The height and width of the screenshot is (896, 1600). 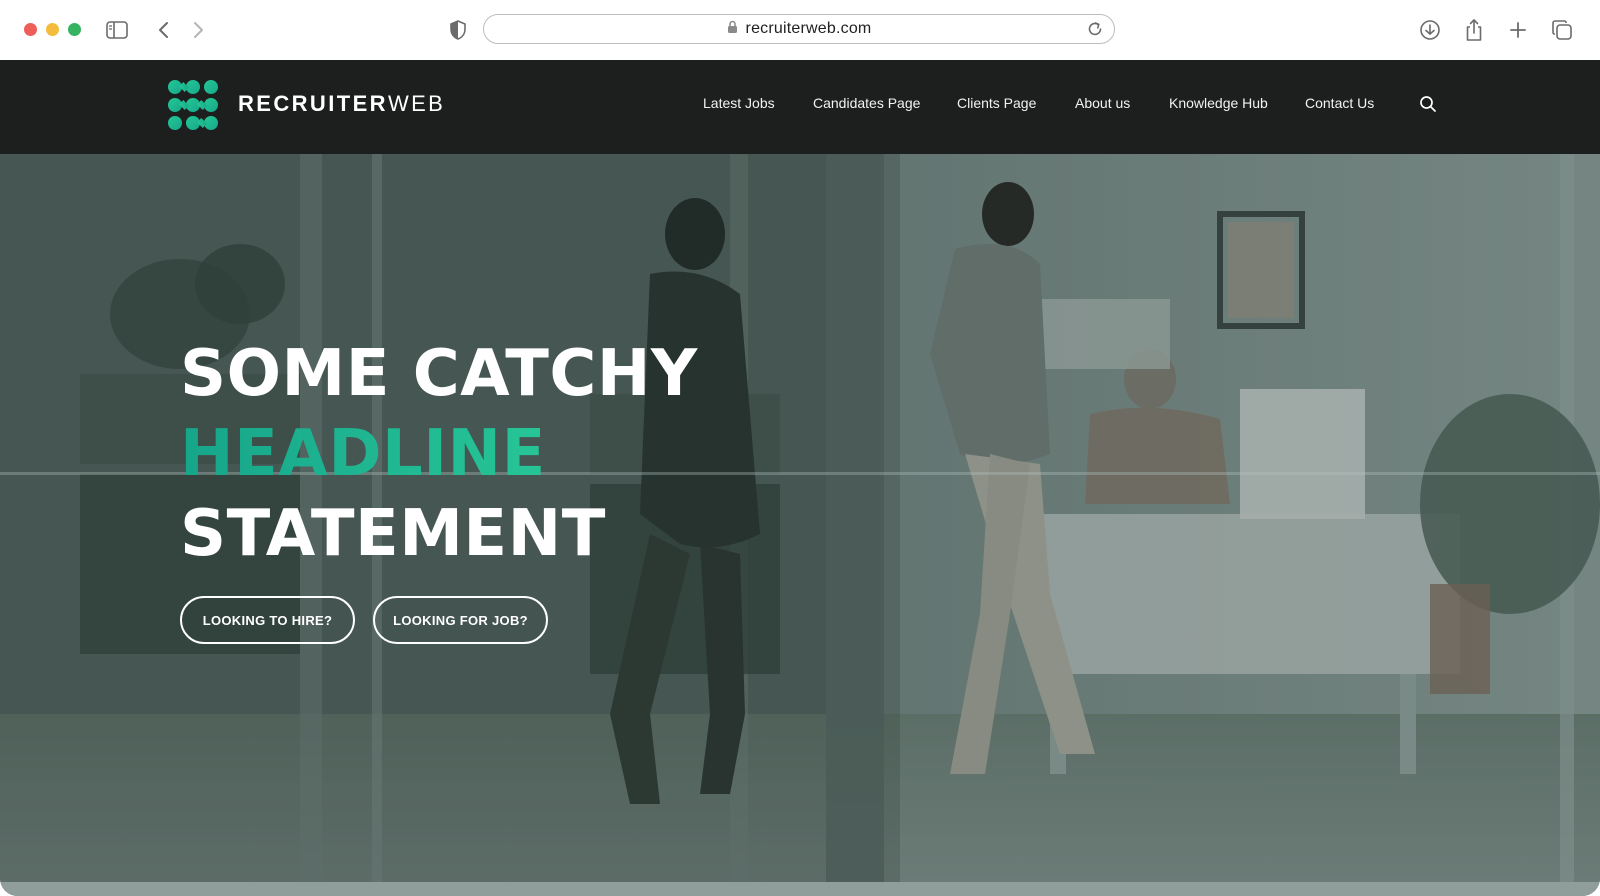 I want to click on nav-about-us: About us, so click(x=1102, y=103).